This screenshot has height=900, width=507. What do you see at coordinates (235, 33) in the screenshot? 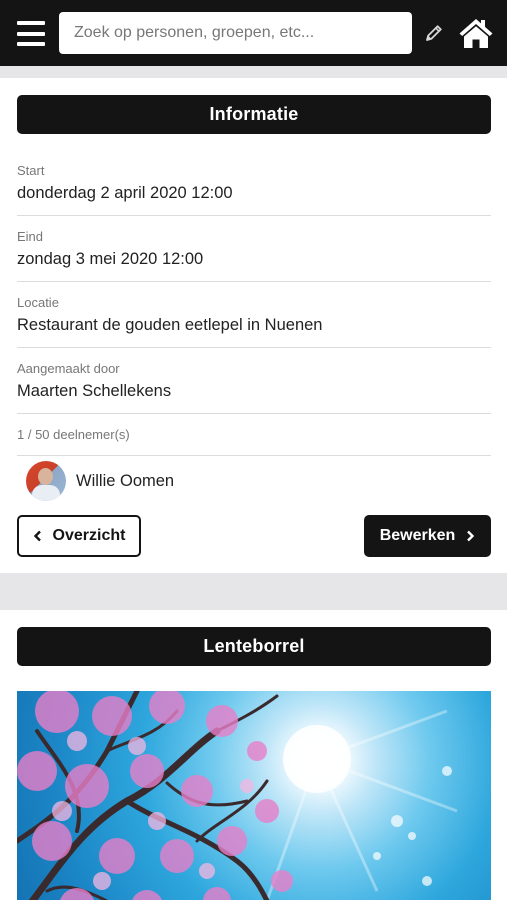
I see `search-input` at bounding box center [235, 33].